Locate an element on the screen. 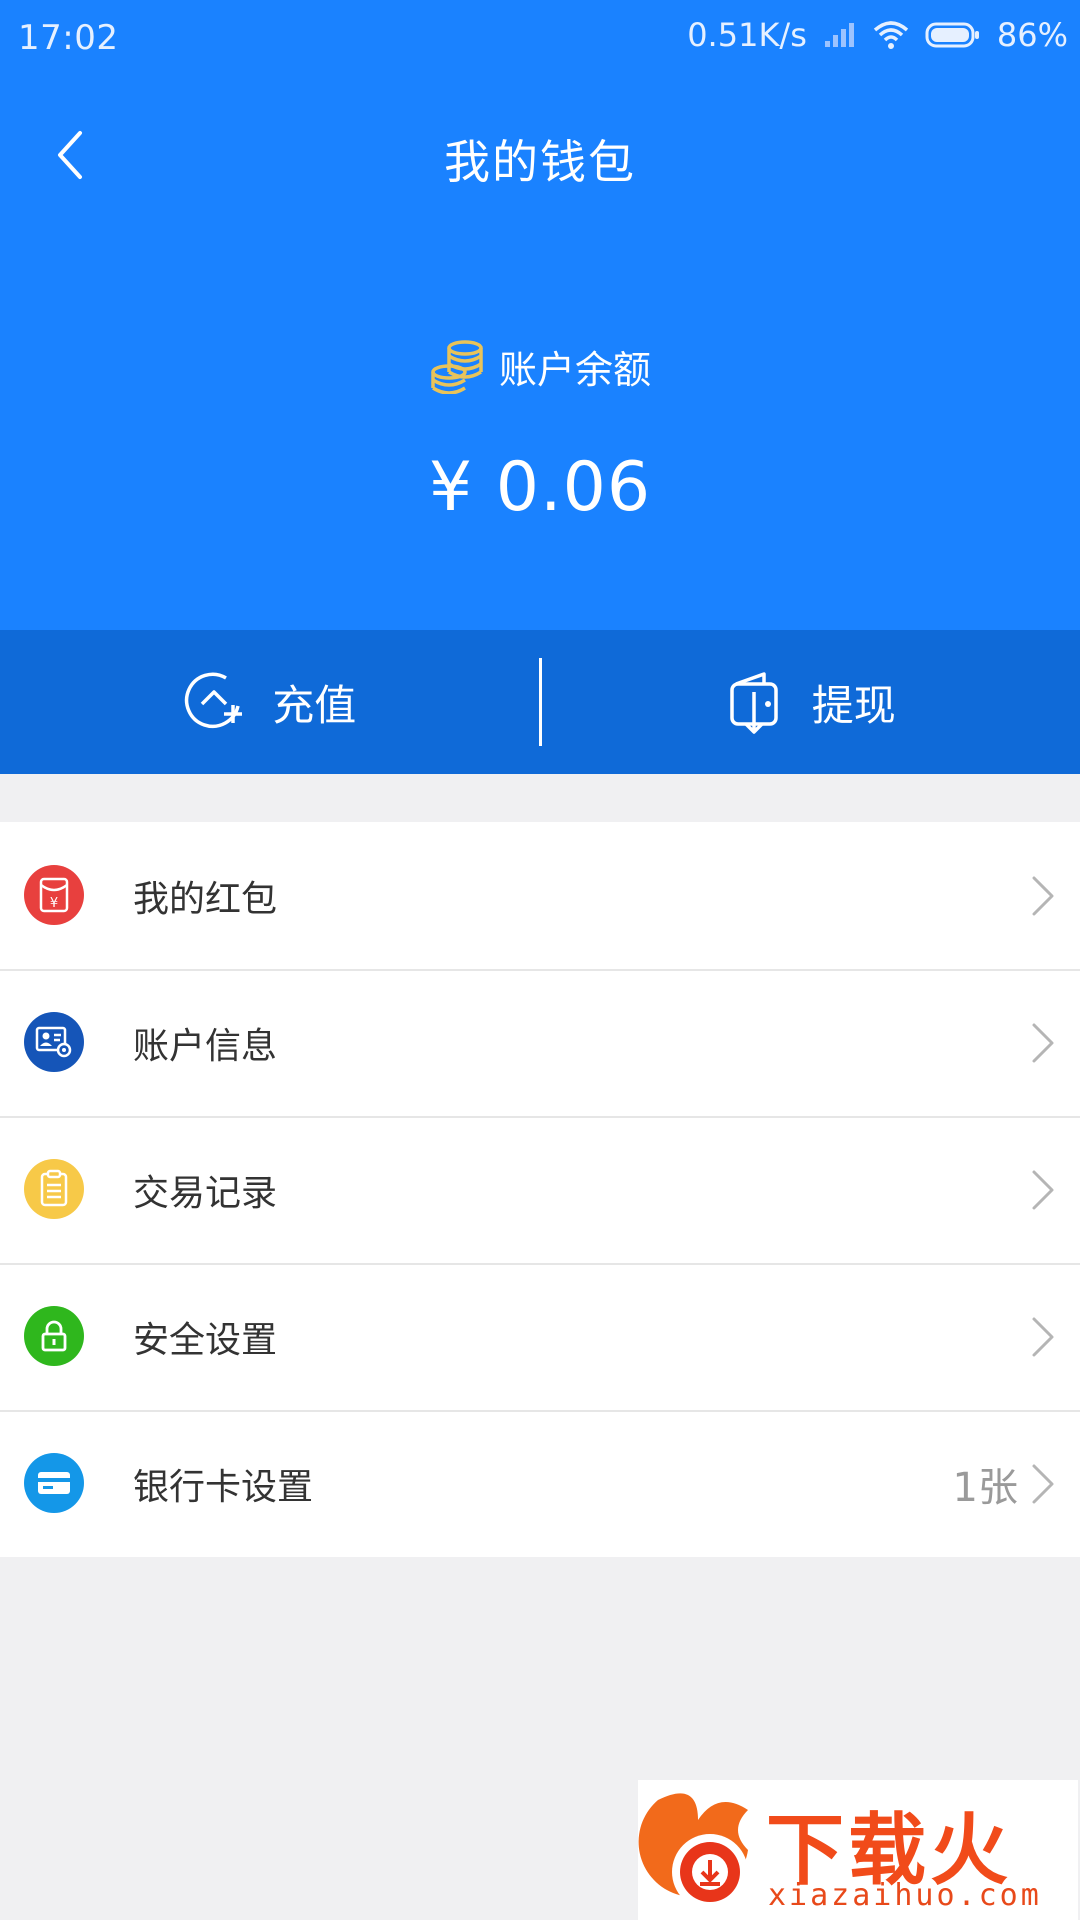  nav-bar: 我的钱包 is located at coordinates (540, 155).